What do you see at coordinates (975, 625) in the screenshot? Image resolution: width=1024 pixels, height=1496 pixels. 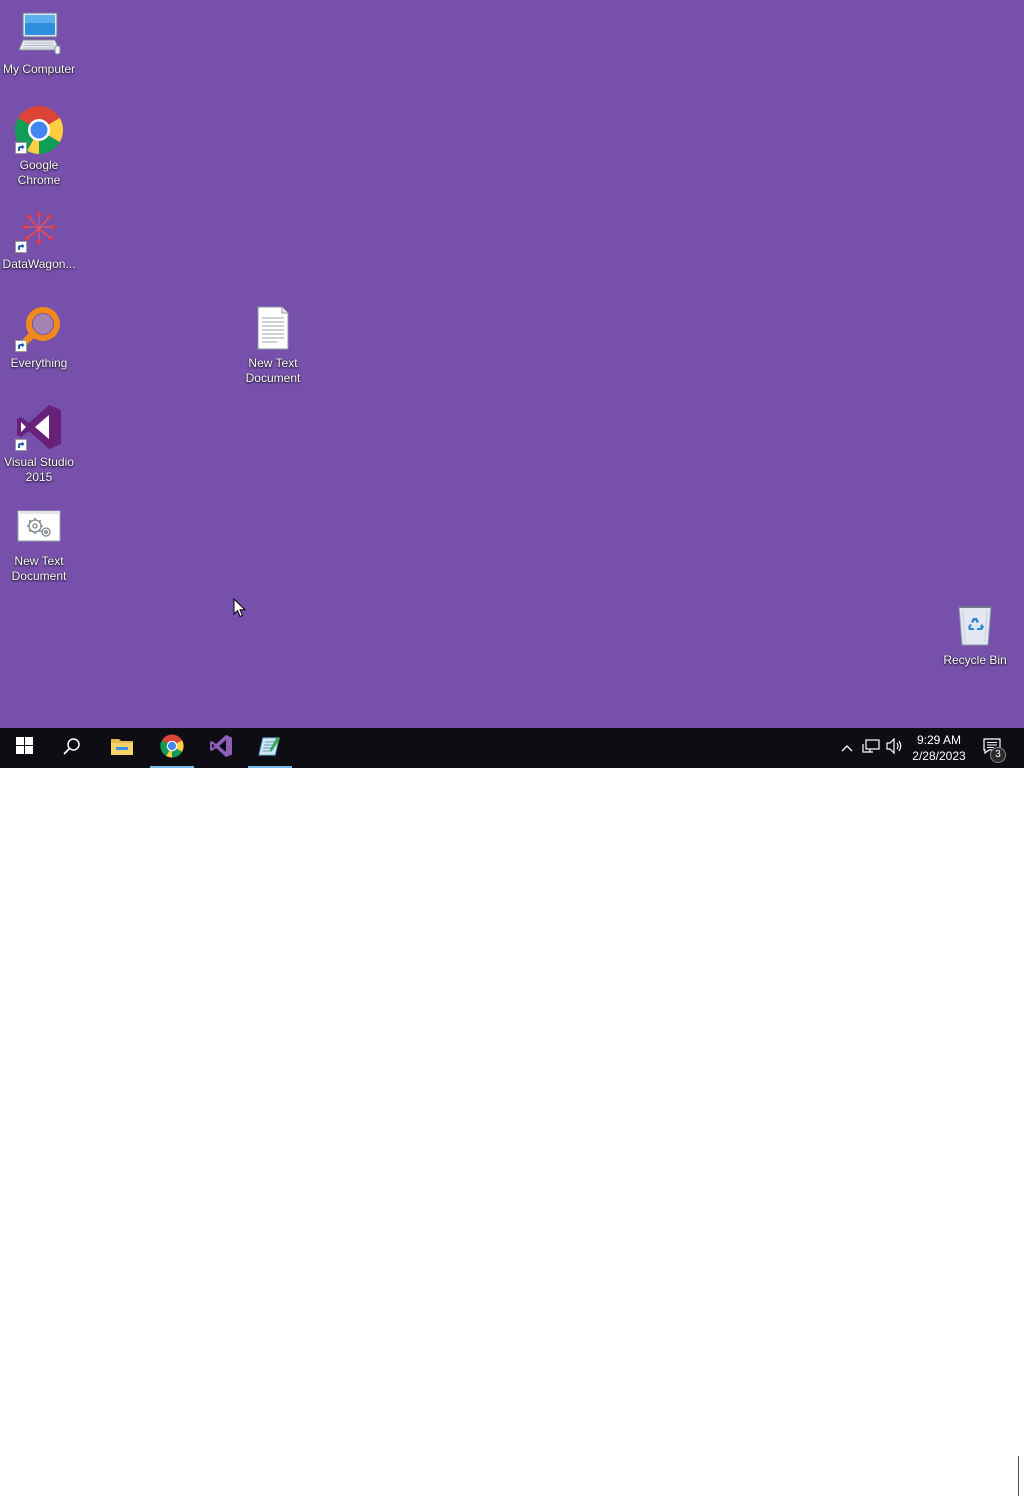 I see `recycle-bin-icon` at bounding box center [975, 625].